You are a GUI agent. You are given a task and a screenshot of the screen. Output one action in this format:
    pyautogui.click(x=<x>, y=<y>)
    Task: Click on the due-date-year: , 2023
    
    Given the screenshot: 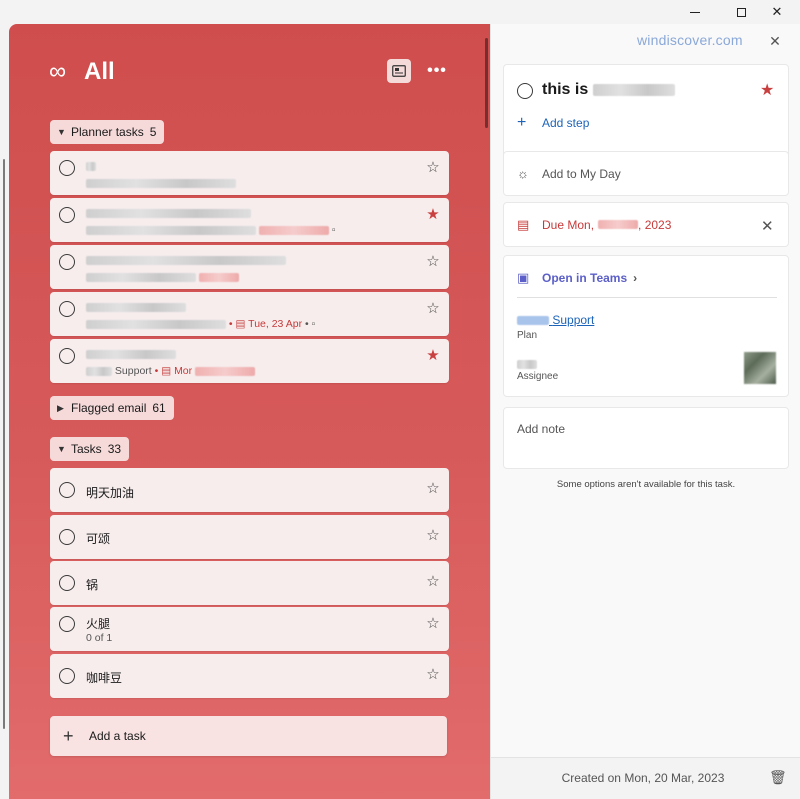 What is the action you would take?
    pyautogui.click(x=655, y=224)
    